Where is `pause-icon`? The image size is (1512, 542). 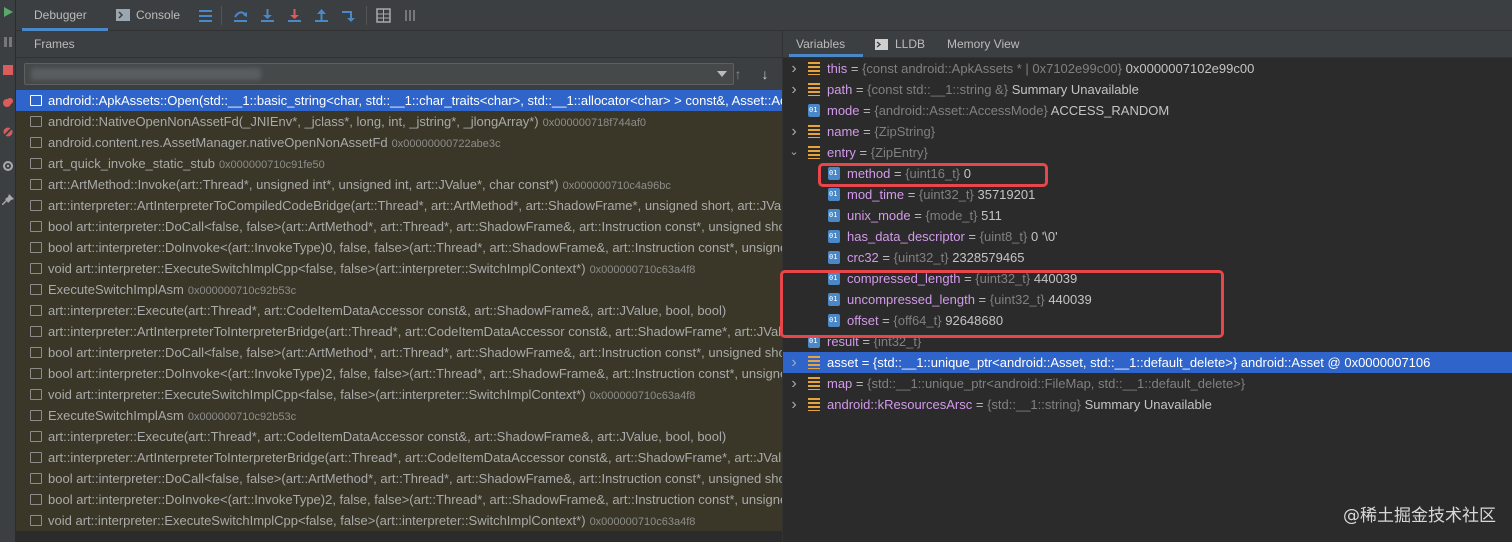
pause-icon is located at coordinates (8, 42).